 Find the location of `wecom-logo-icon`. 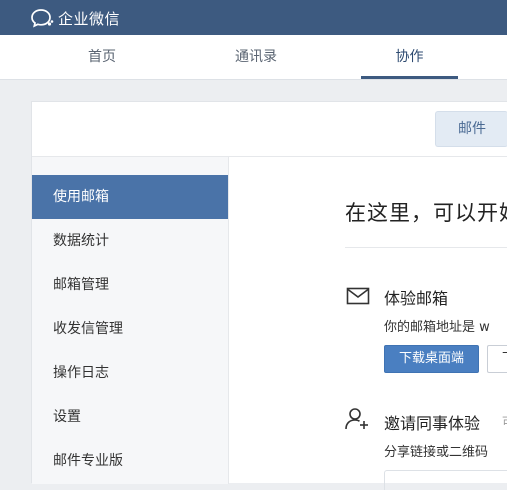

wecom-logo-icon is located at coordinates (42, 18).